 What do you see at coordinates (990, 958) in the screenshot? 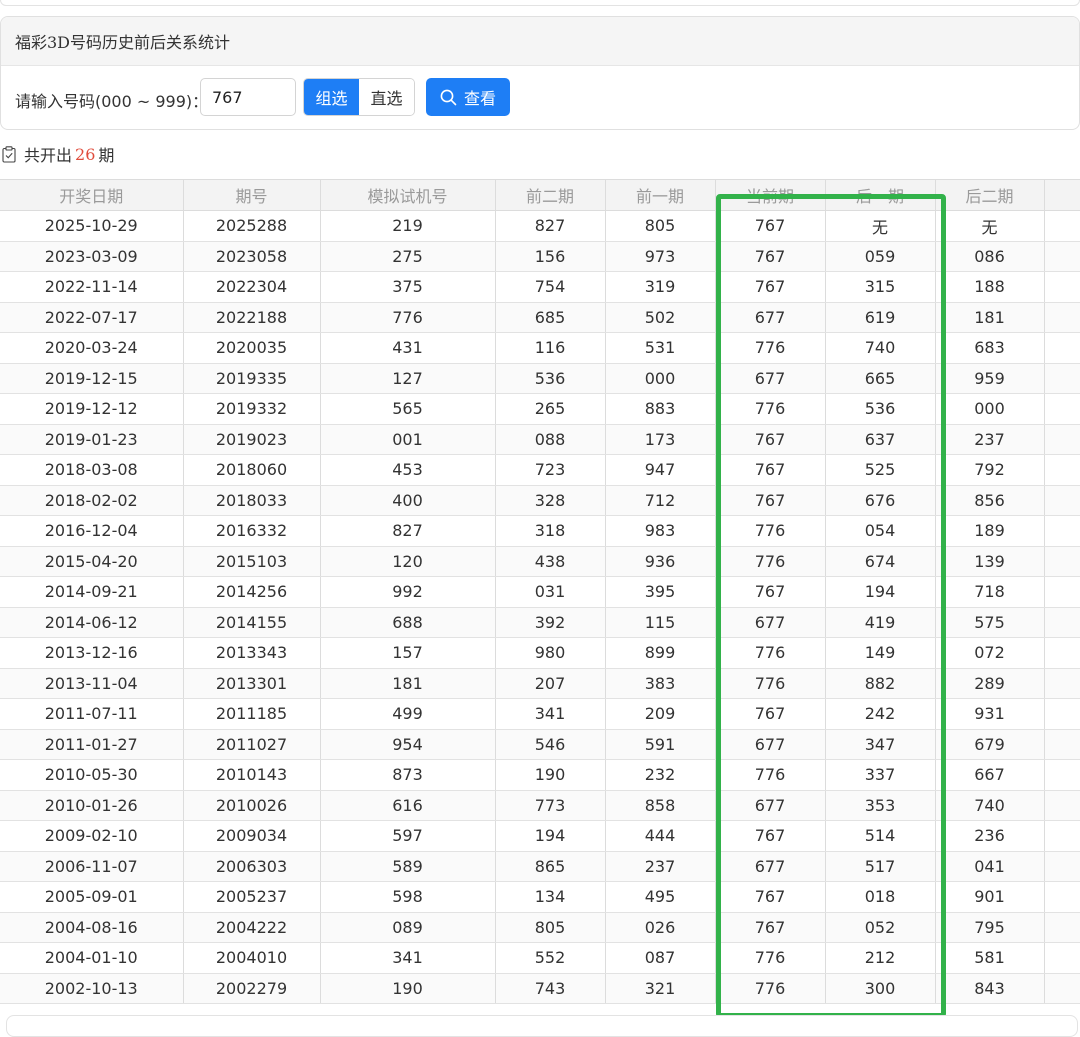
I see `table-cell: 581` at bounding box center [990, 958].